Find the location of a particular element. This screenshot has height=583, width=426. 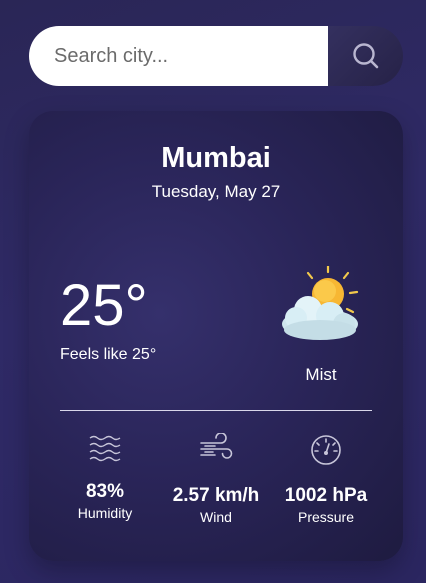

weather-condition: Mist is located at coordinates (321, 374).